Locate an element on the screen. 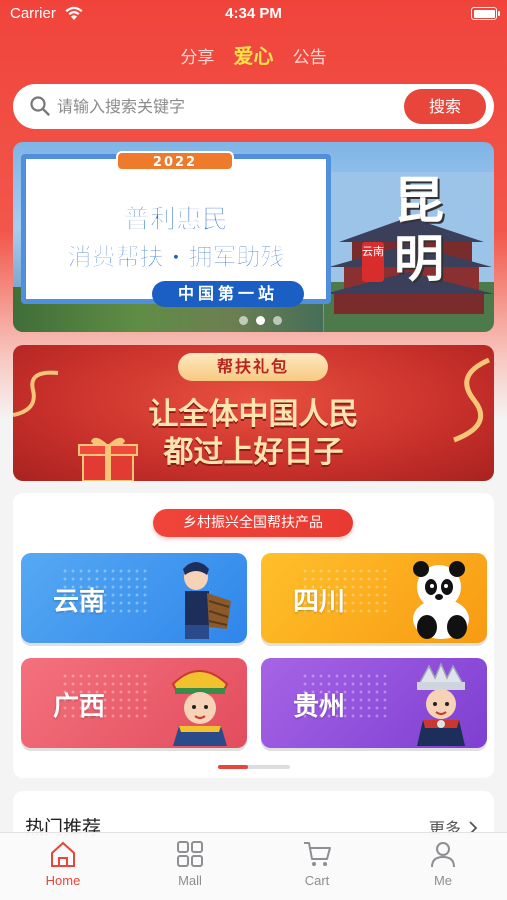 This screenshot has height=900, width=507. tab-label: Mall is located at coordinates (190, 880).